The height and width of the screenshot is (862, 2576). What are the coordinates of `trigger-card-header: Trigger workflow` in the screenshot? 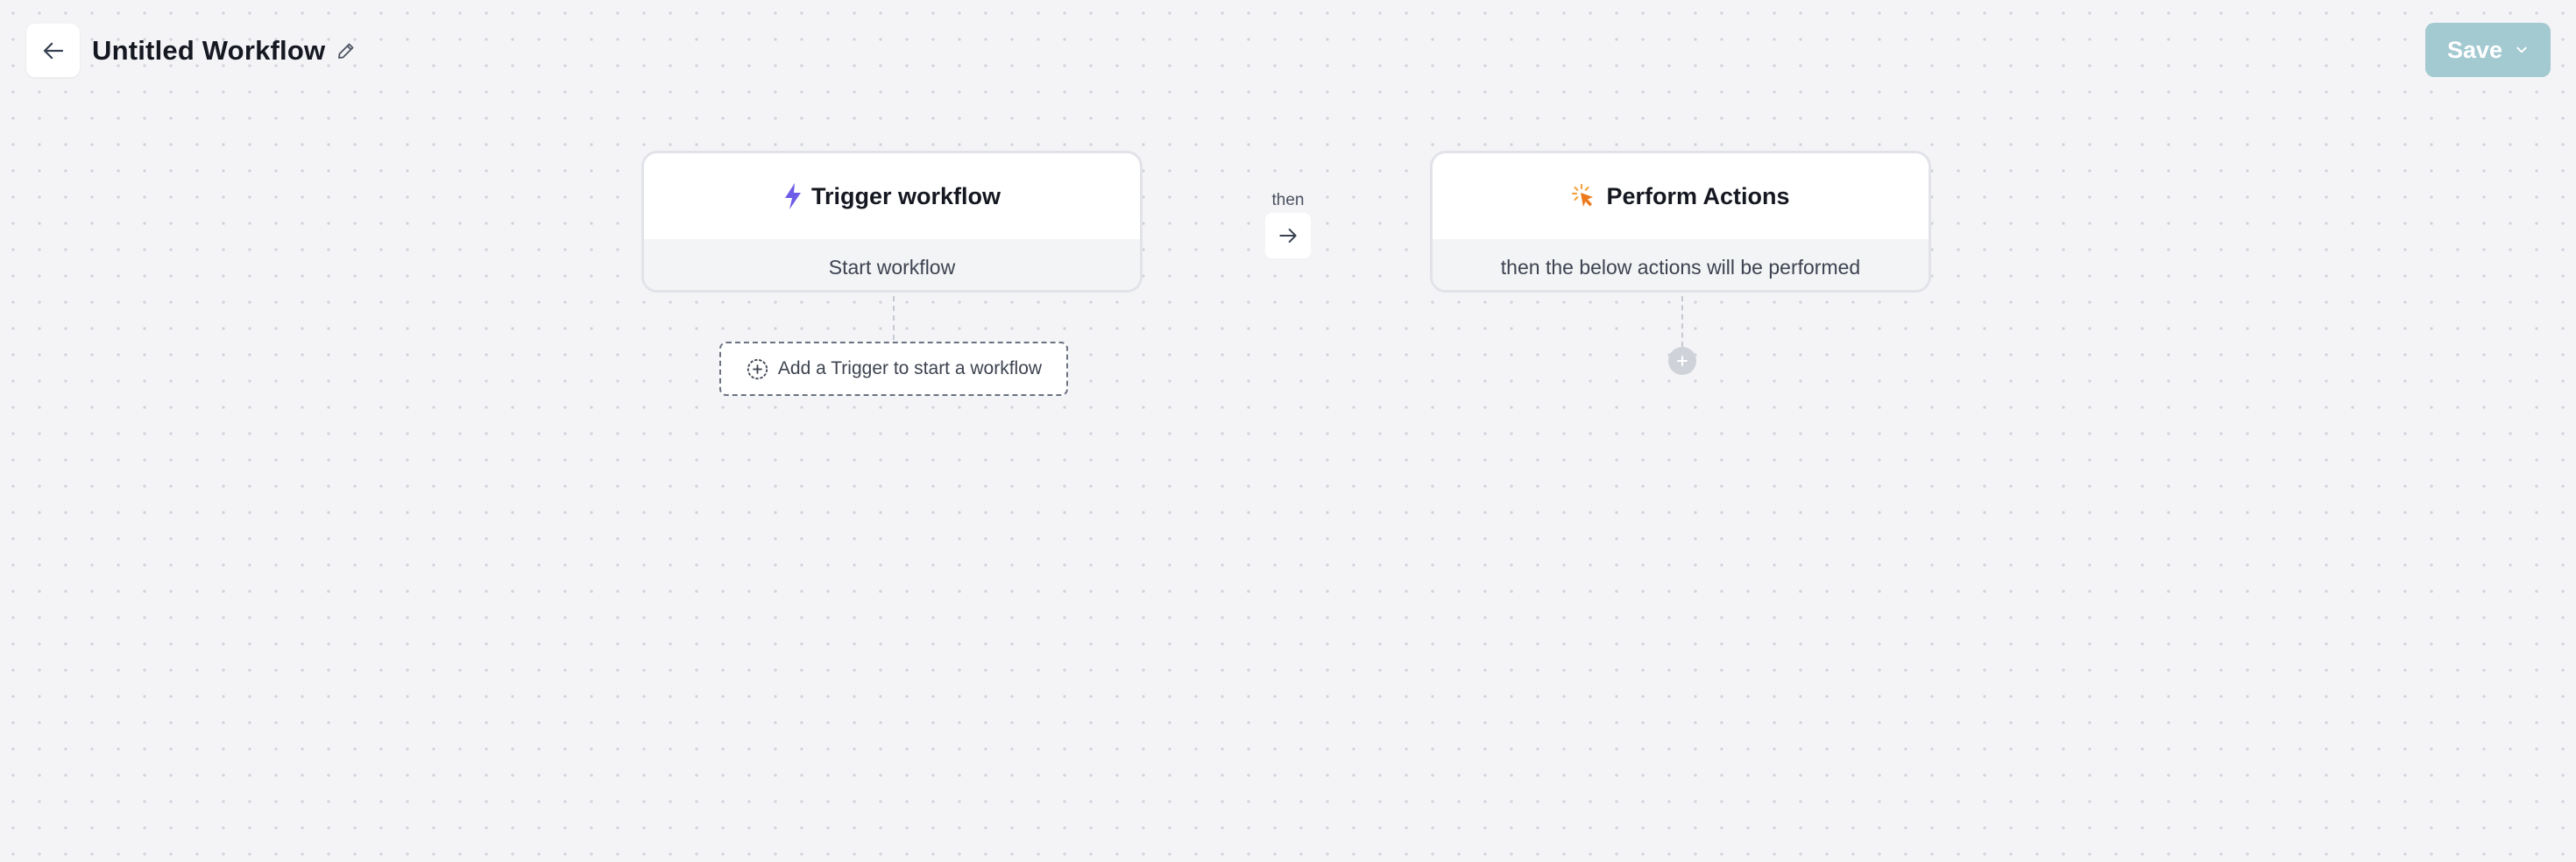 It's located at (892, 196).